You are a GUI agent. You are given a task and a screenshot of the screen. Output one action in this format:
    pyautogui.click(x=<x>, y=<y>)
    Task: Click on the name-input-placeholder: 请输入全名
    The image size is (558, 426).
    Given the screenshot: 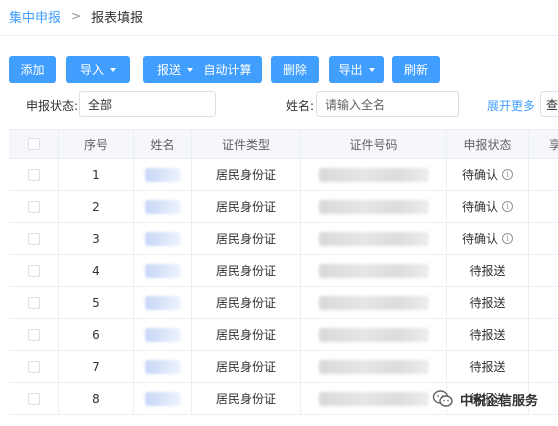 What is the action you would take?
    pyautogui.click(x=355, y=104)
    